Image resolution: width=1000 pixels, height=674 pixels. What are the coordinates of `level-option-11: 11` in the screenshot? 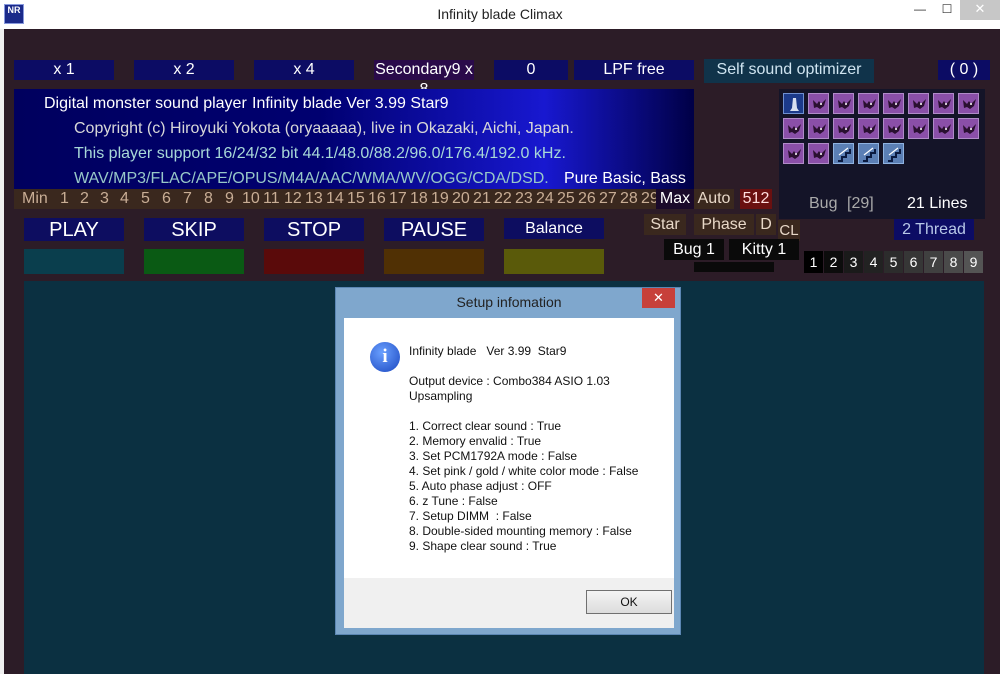 It's located at (271, 199).